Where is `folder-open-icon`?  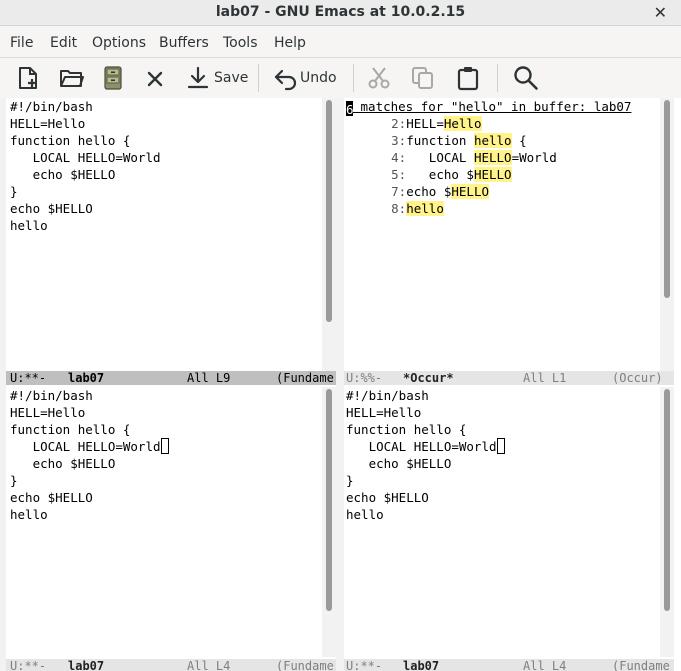
folder-open-icon is located at coordinates (72, 78).